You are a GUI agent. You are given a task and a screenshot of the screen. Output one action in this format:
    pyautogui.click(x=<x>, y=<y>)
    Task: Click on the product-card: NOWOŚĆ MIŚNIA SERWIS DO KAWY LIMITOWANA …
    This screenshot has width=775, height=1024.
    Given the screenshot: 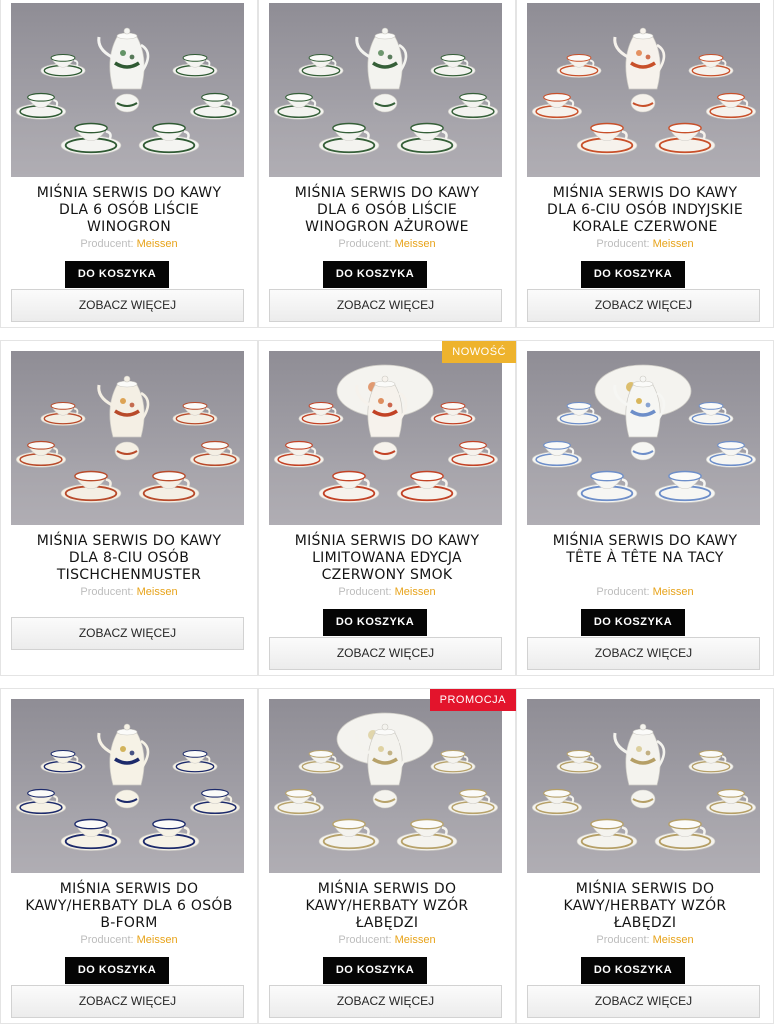 What is the action you would take?
    pyautogui.click(x=387, y=508)
    